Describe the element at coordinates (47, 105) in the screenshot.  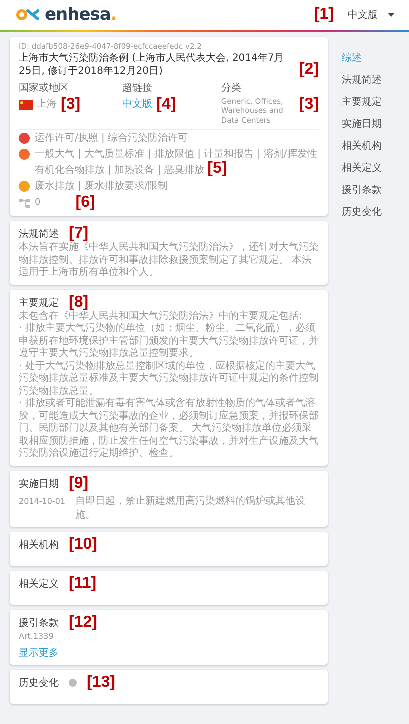
I see `region-value: 上海` at that location.